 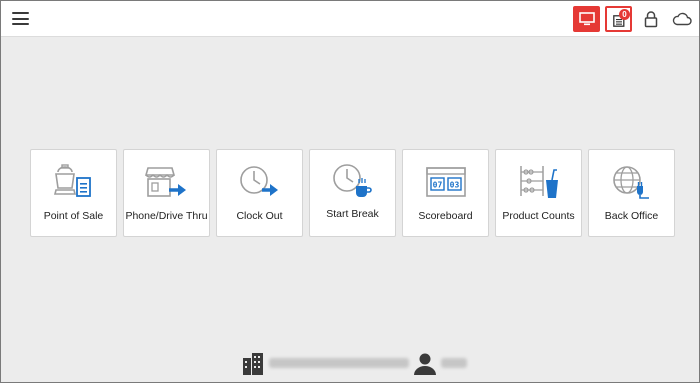 I want to click on clock-coffee-icon, so click(x=352, y=180).